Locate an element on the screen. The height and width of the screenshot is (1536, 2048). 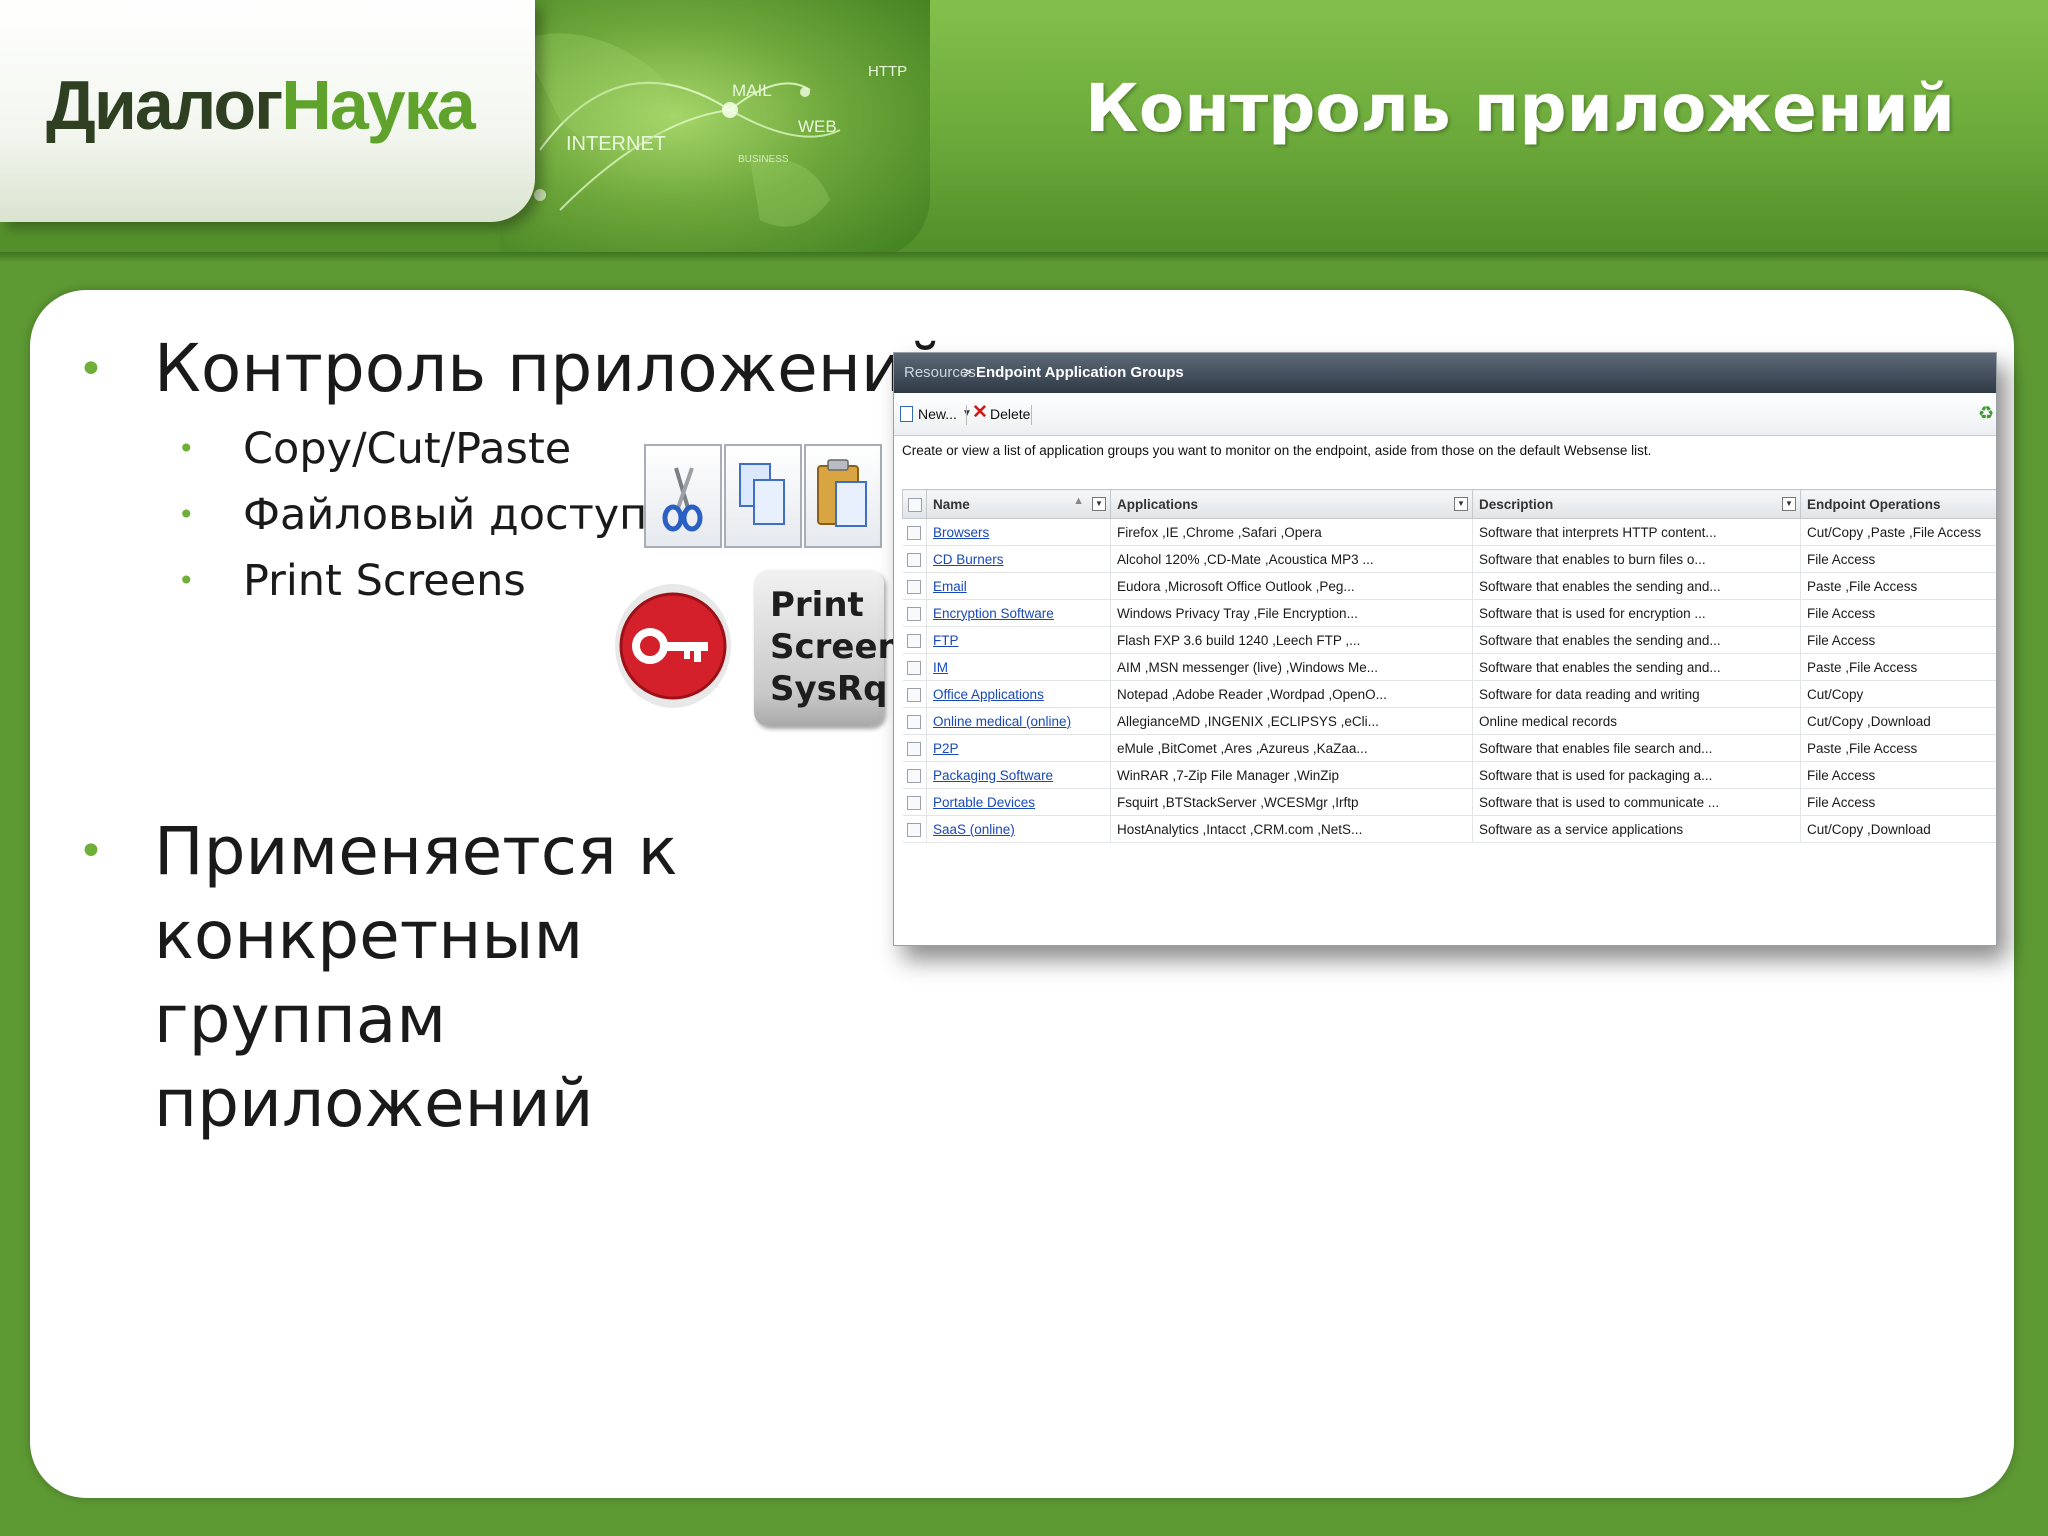
column-header-description: Description ▼ is located at coordinates (1636, 504).